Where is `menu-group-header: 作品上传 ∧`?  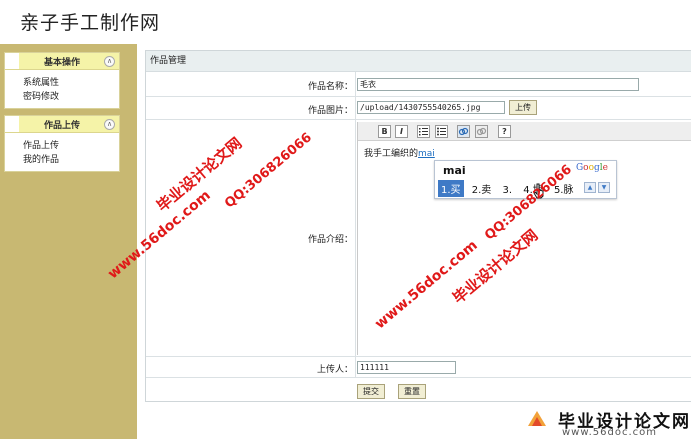 menu-group-header: 作品上传 ∧ is located at coordinates (62, 124).